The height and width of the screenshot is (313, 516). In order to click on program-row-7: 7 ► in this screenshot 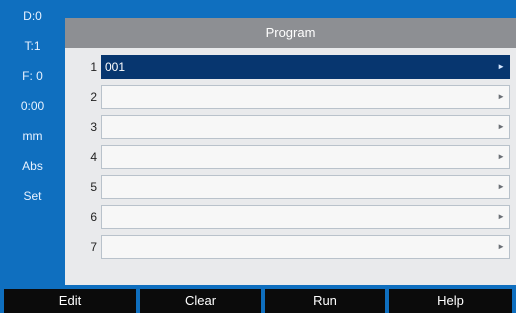, I will do `click(290, 247)`.